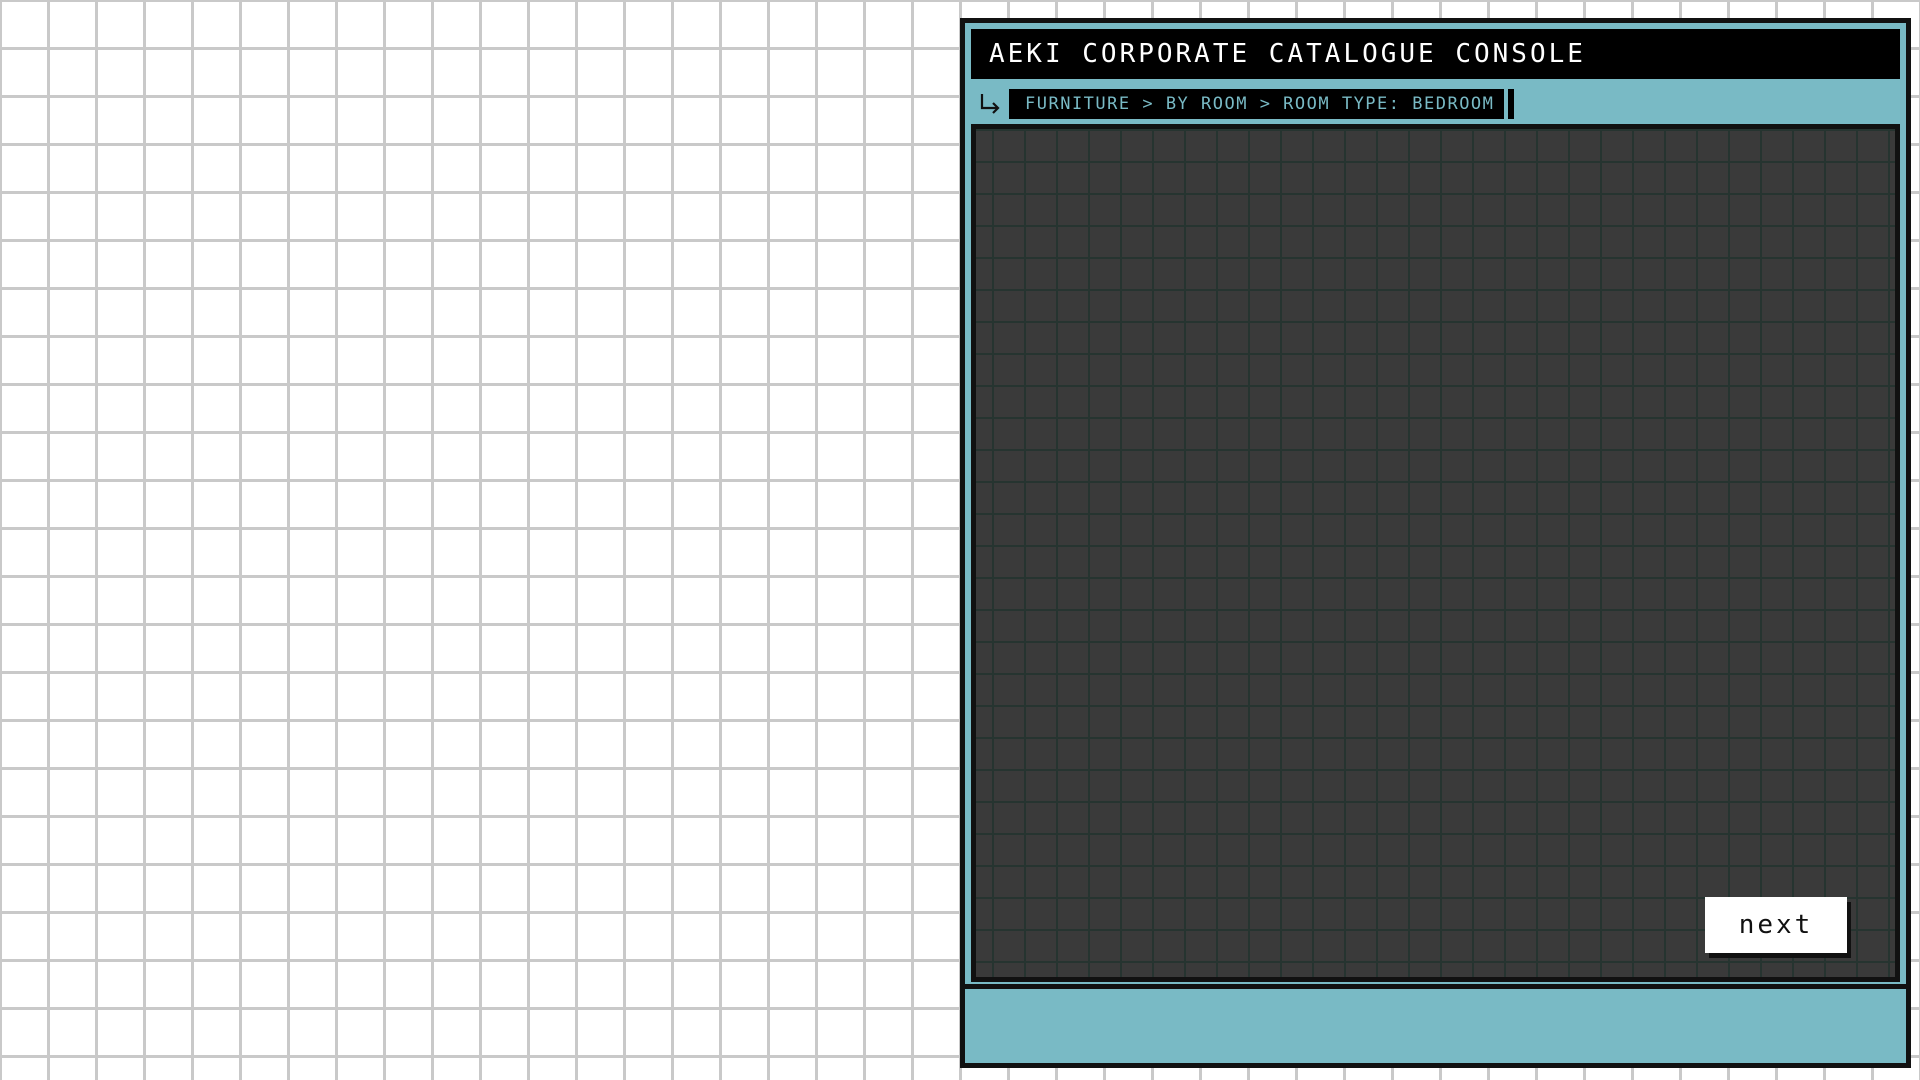  What do you see at coordinates (1776, 925) in the screenshot?
I see `next-button: next` at bounding box center [1776, 925].